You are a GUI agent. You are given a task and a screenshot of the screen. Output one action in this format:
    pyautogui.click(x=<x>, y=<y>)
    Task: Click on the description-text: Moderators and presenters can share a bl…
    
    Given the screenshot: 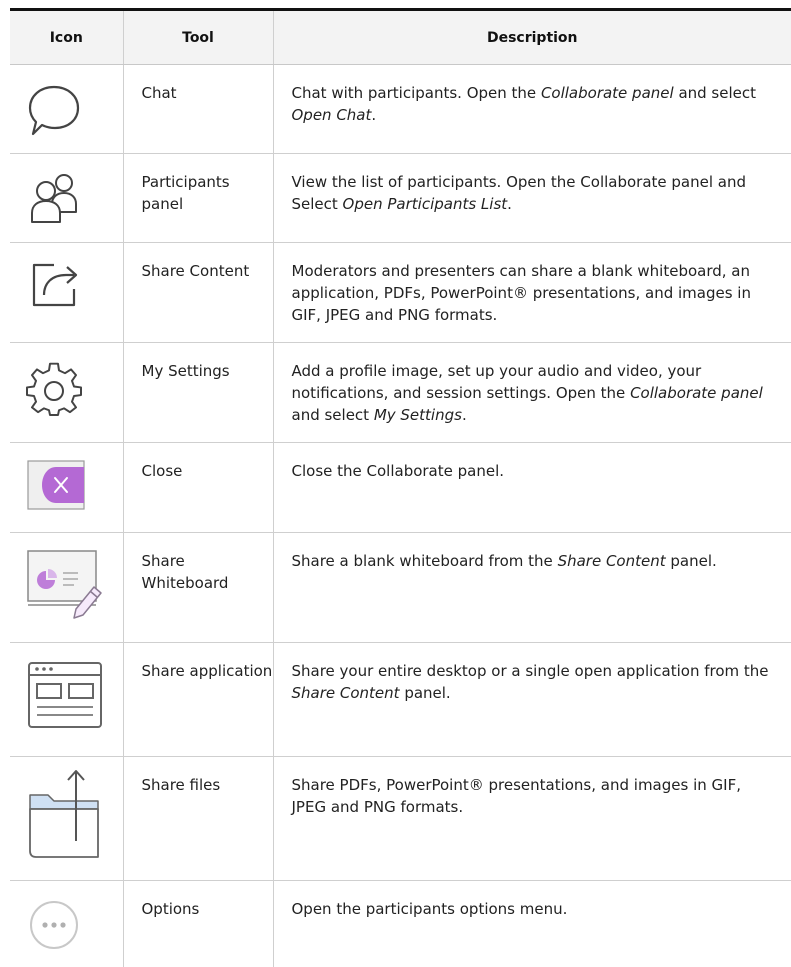 What is the action you would take?
    pyautogui.click(x=521, y=293)
    